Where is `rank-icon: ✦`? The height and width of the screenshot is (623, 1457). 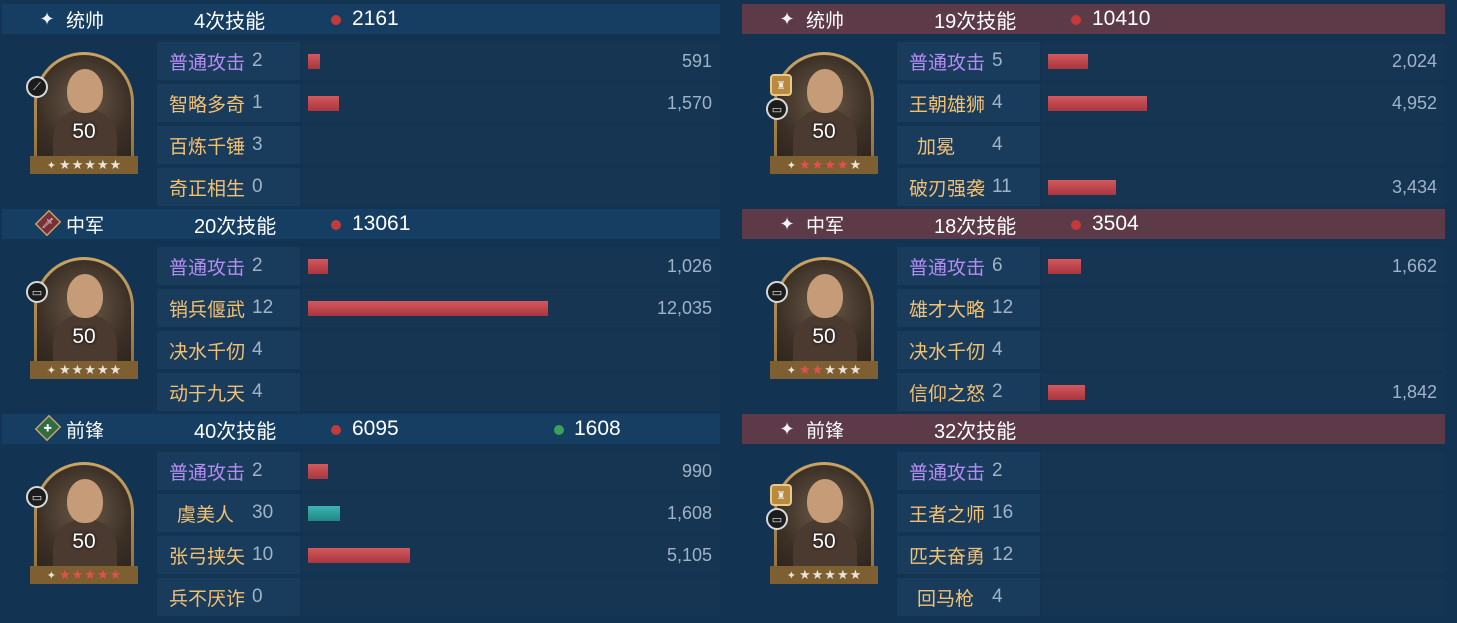 rank-icon: ✦ is located at coordinates (791, 165).